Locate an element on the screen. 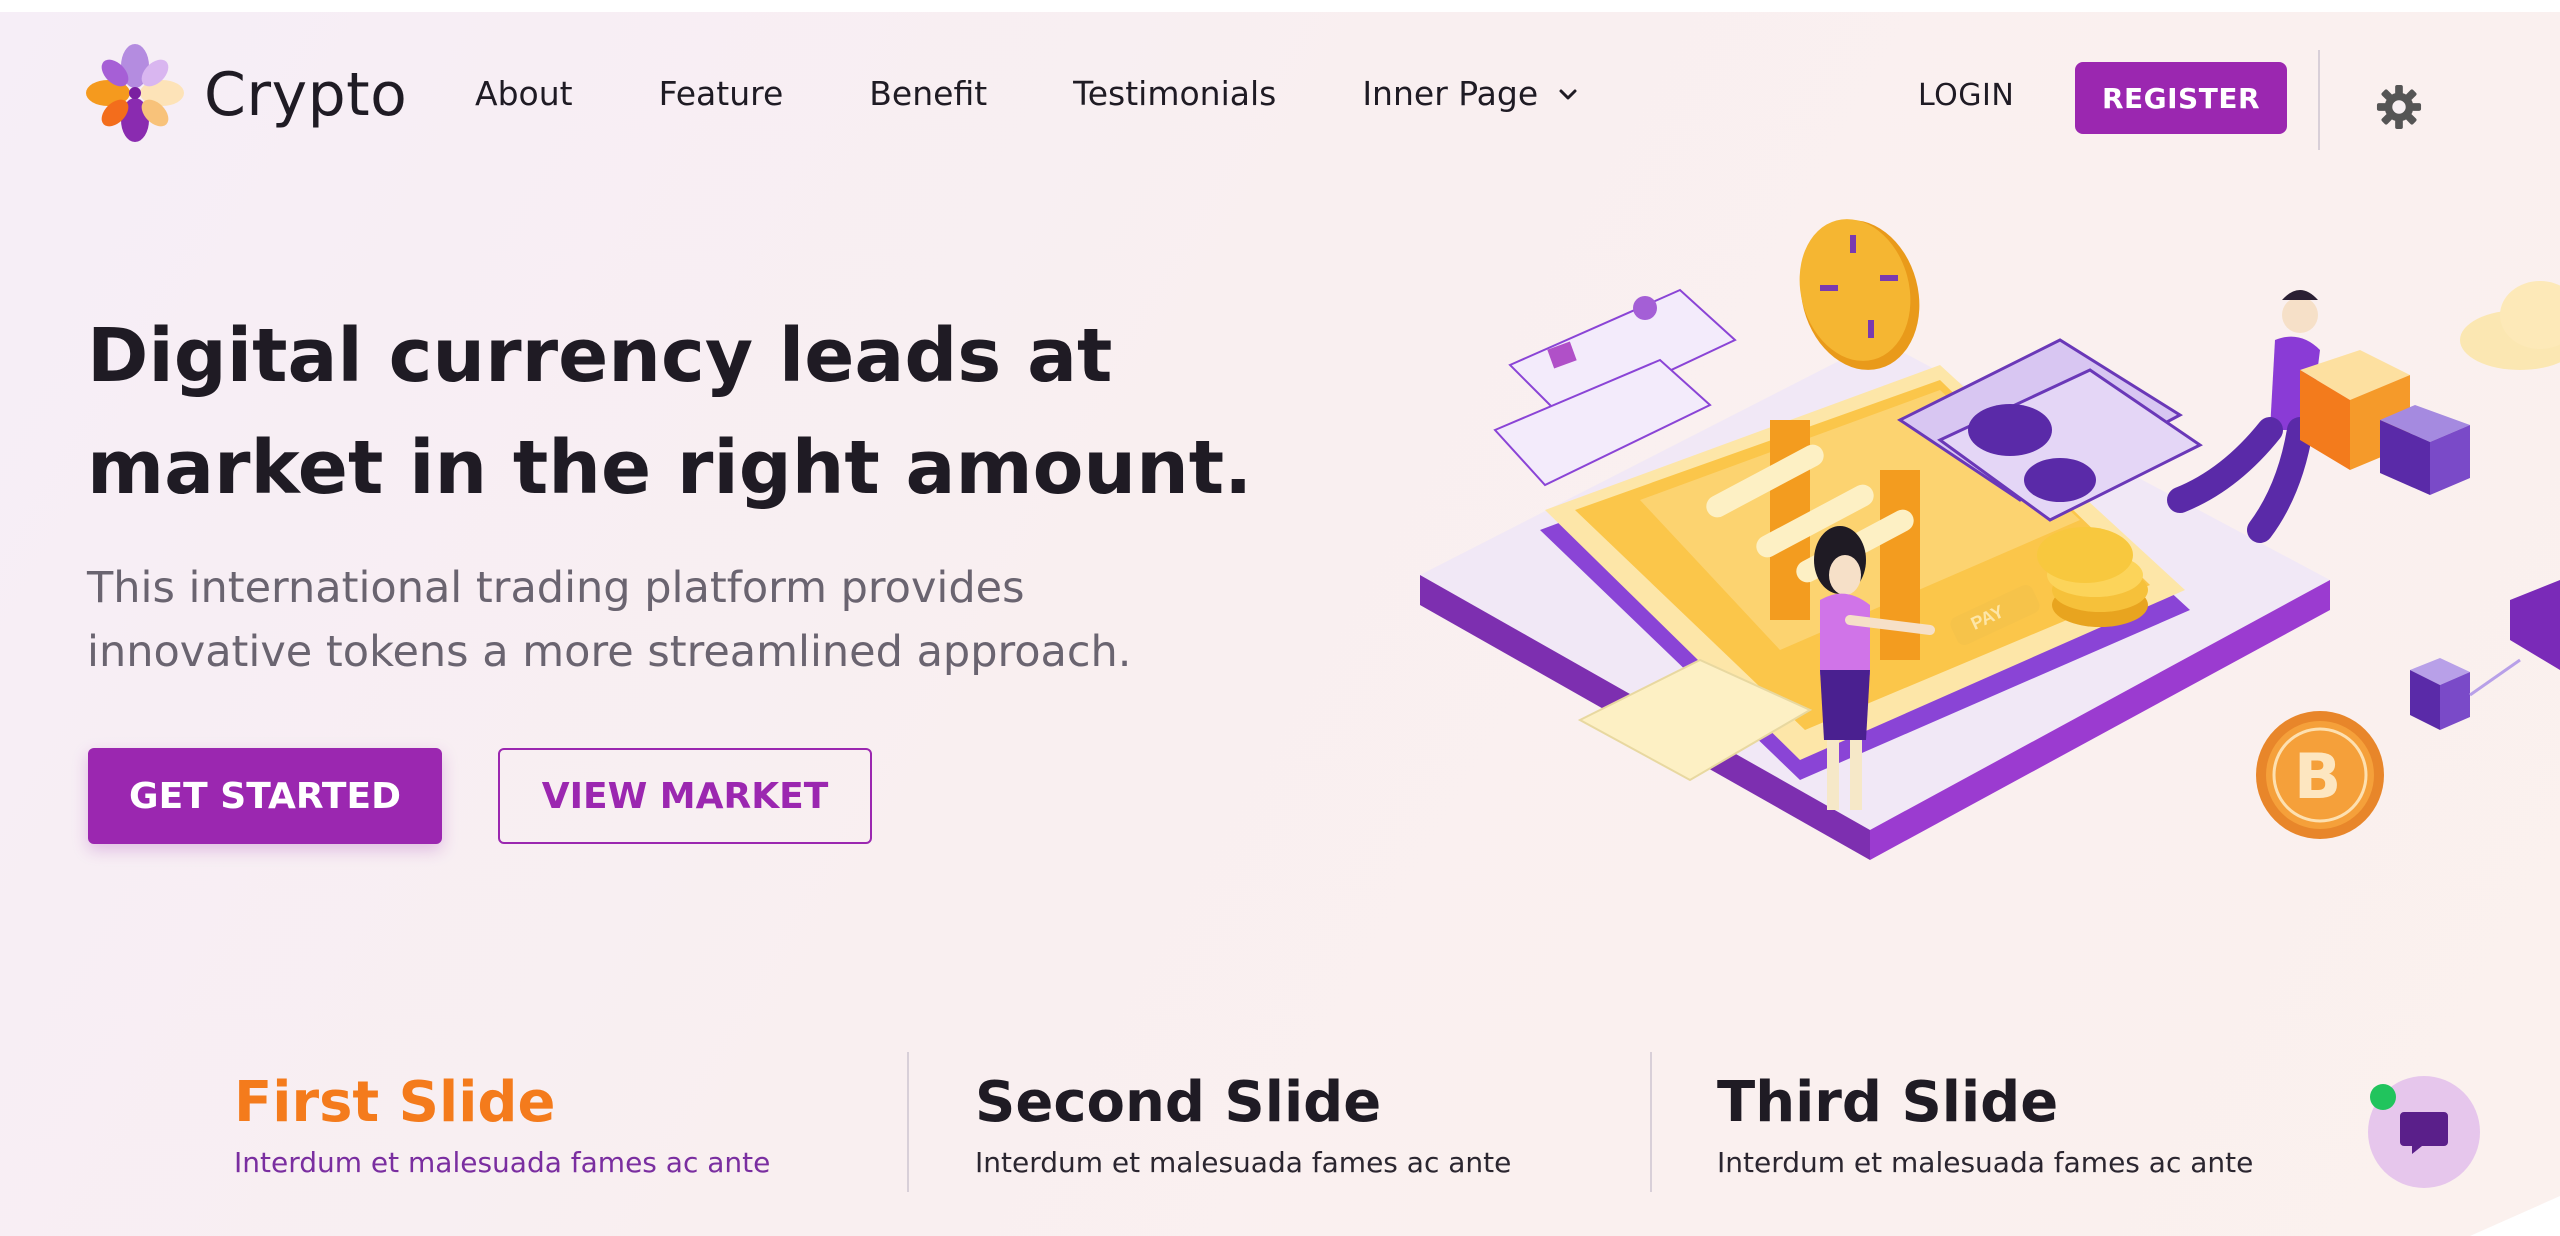 Image resolution: width=2560 pixels, height=1236 pixels. online-status-dot is located at coordinates (2383, 1097).